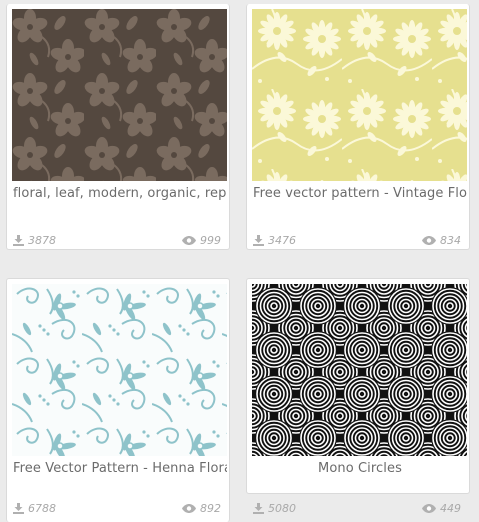 This screenshot has width=479, height=522. Describe the element at coordinates (119, 95) in the screenshot. I see `pattern-thumbnail-floral-leaf` at that location.